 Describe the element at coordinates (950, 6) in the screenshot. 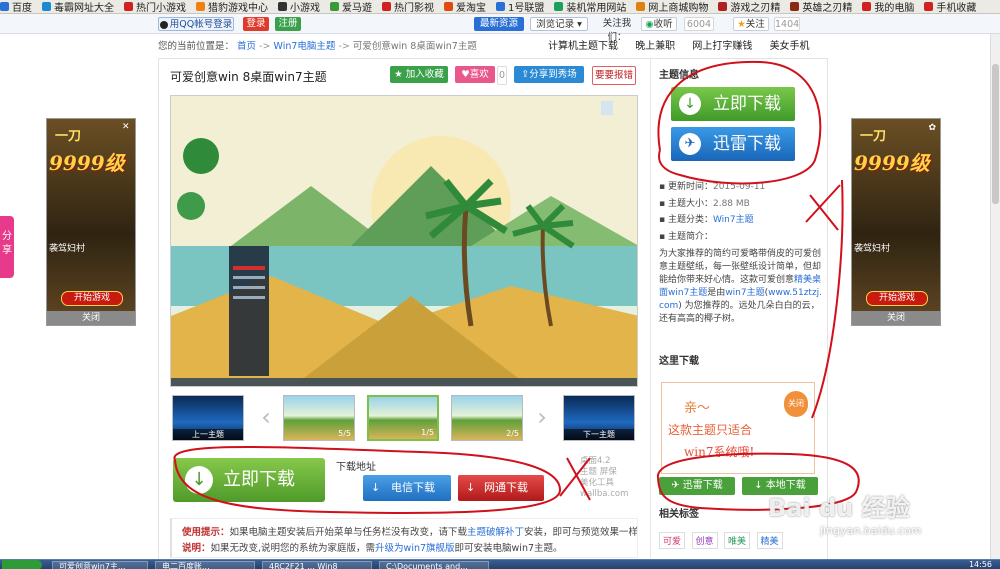

I see `fav-item: 手机收藏` at that location.